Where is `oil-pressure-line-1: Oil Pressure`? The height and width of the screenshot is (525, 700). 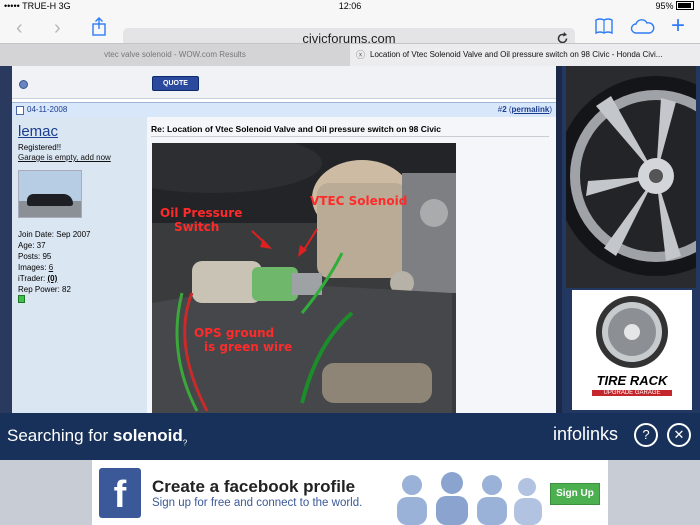 oil-pressure-line-1: Oil Pressure is located at coordinates (201, 213).